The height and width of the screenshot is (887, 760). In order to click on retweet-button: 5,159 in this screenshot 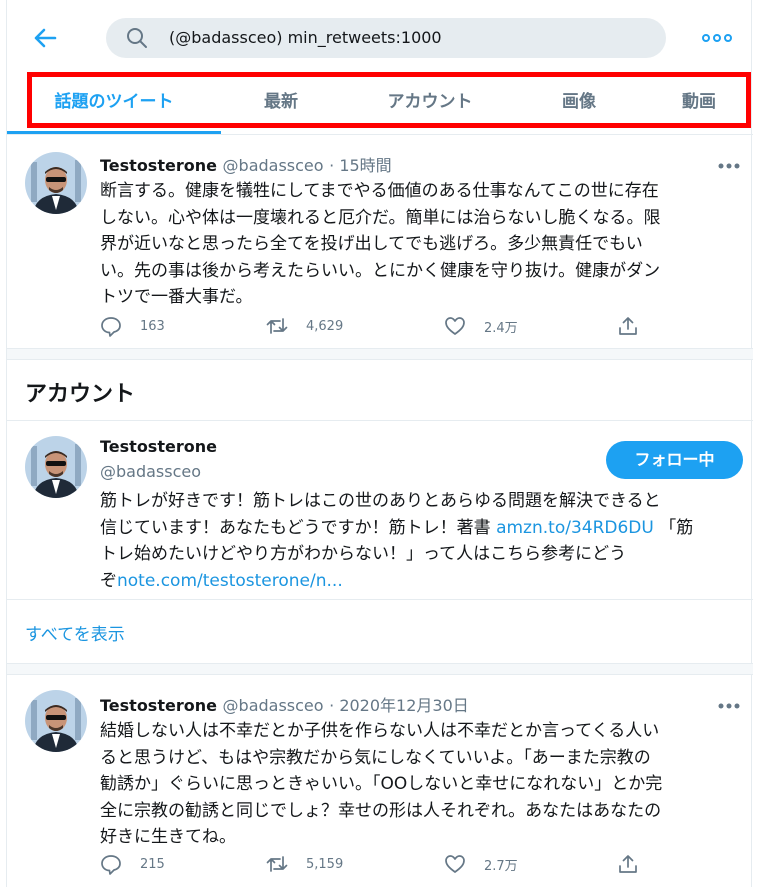, I will do `click(304, 864)`.